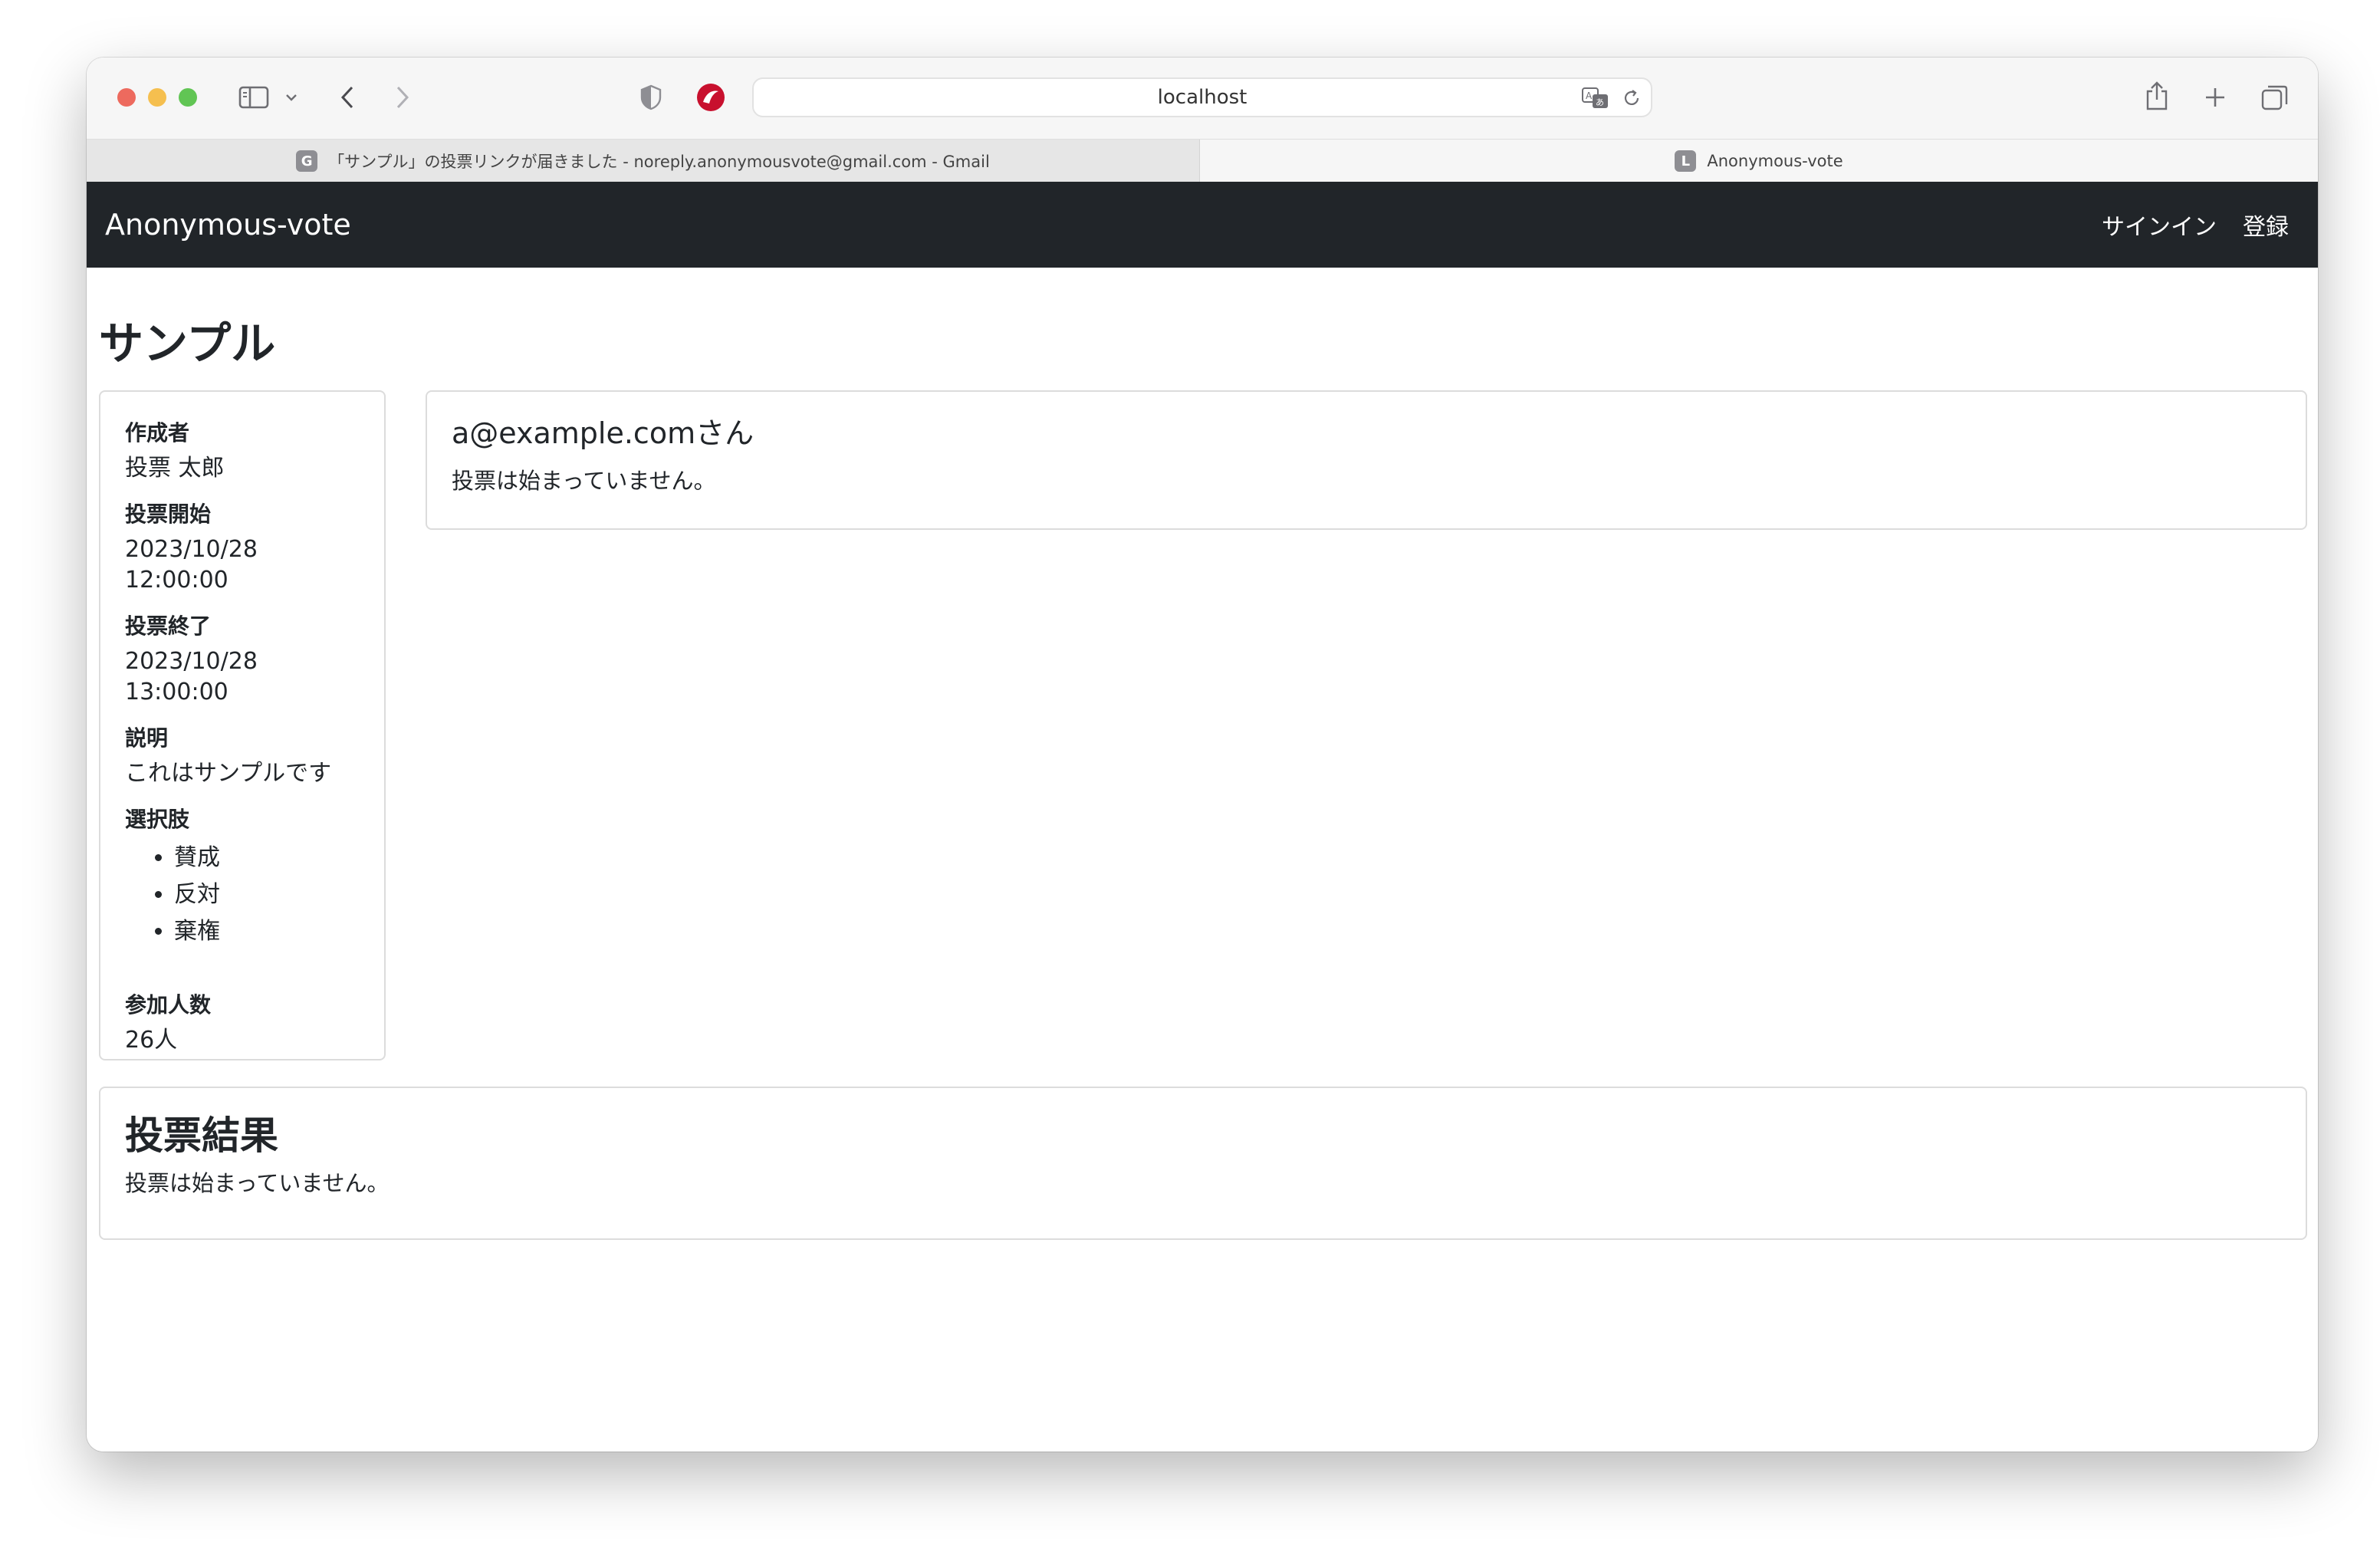  I want to click on start-label: 投票開始, so click(168, 514).